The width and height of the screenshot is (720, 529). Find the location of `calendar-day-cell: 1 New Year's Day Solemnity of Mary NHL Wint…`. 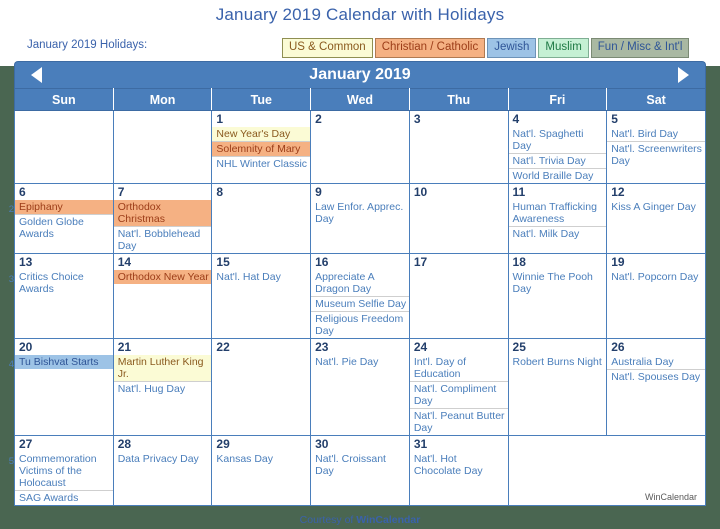

calendar-day-cell: 1 New Year's Day Solemnity of Mary NHL Wint… is located at coordinates (261, 147).